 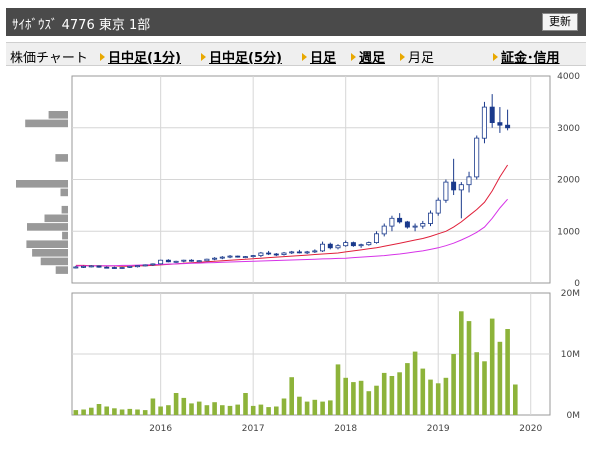 I want to click on price-tick-label: 1000, so click(x=568, y=232).